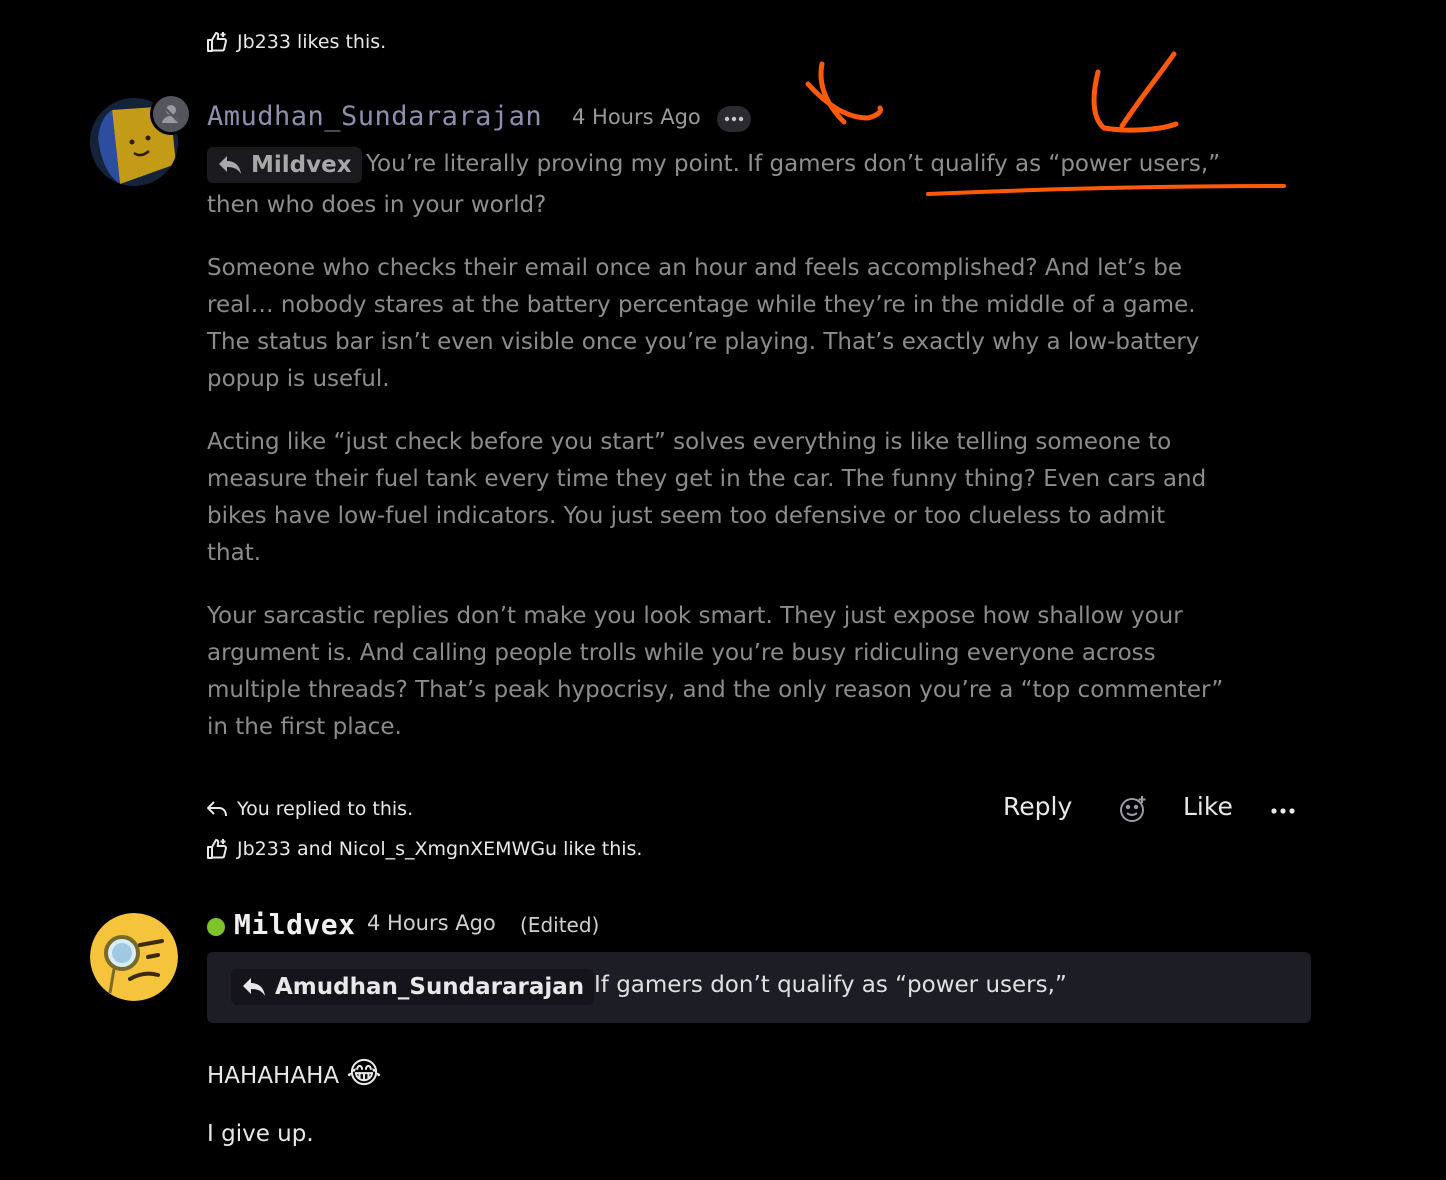  I want to click on like-button: Like, so click(1208, 806).